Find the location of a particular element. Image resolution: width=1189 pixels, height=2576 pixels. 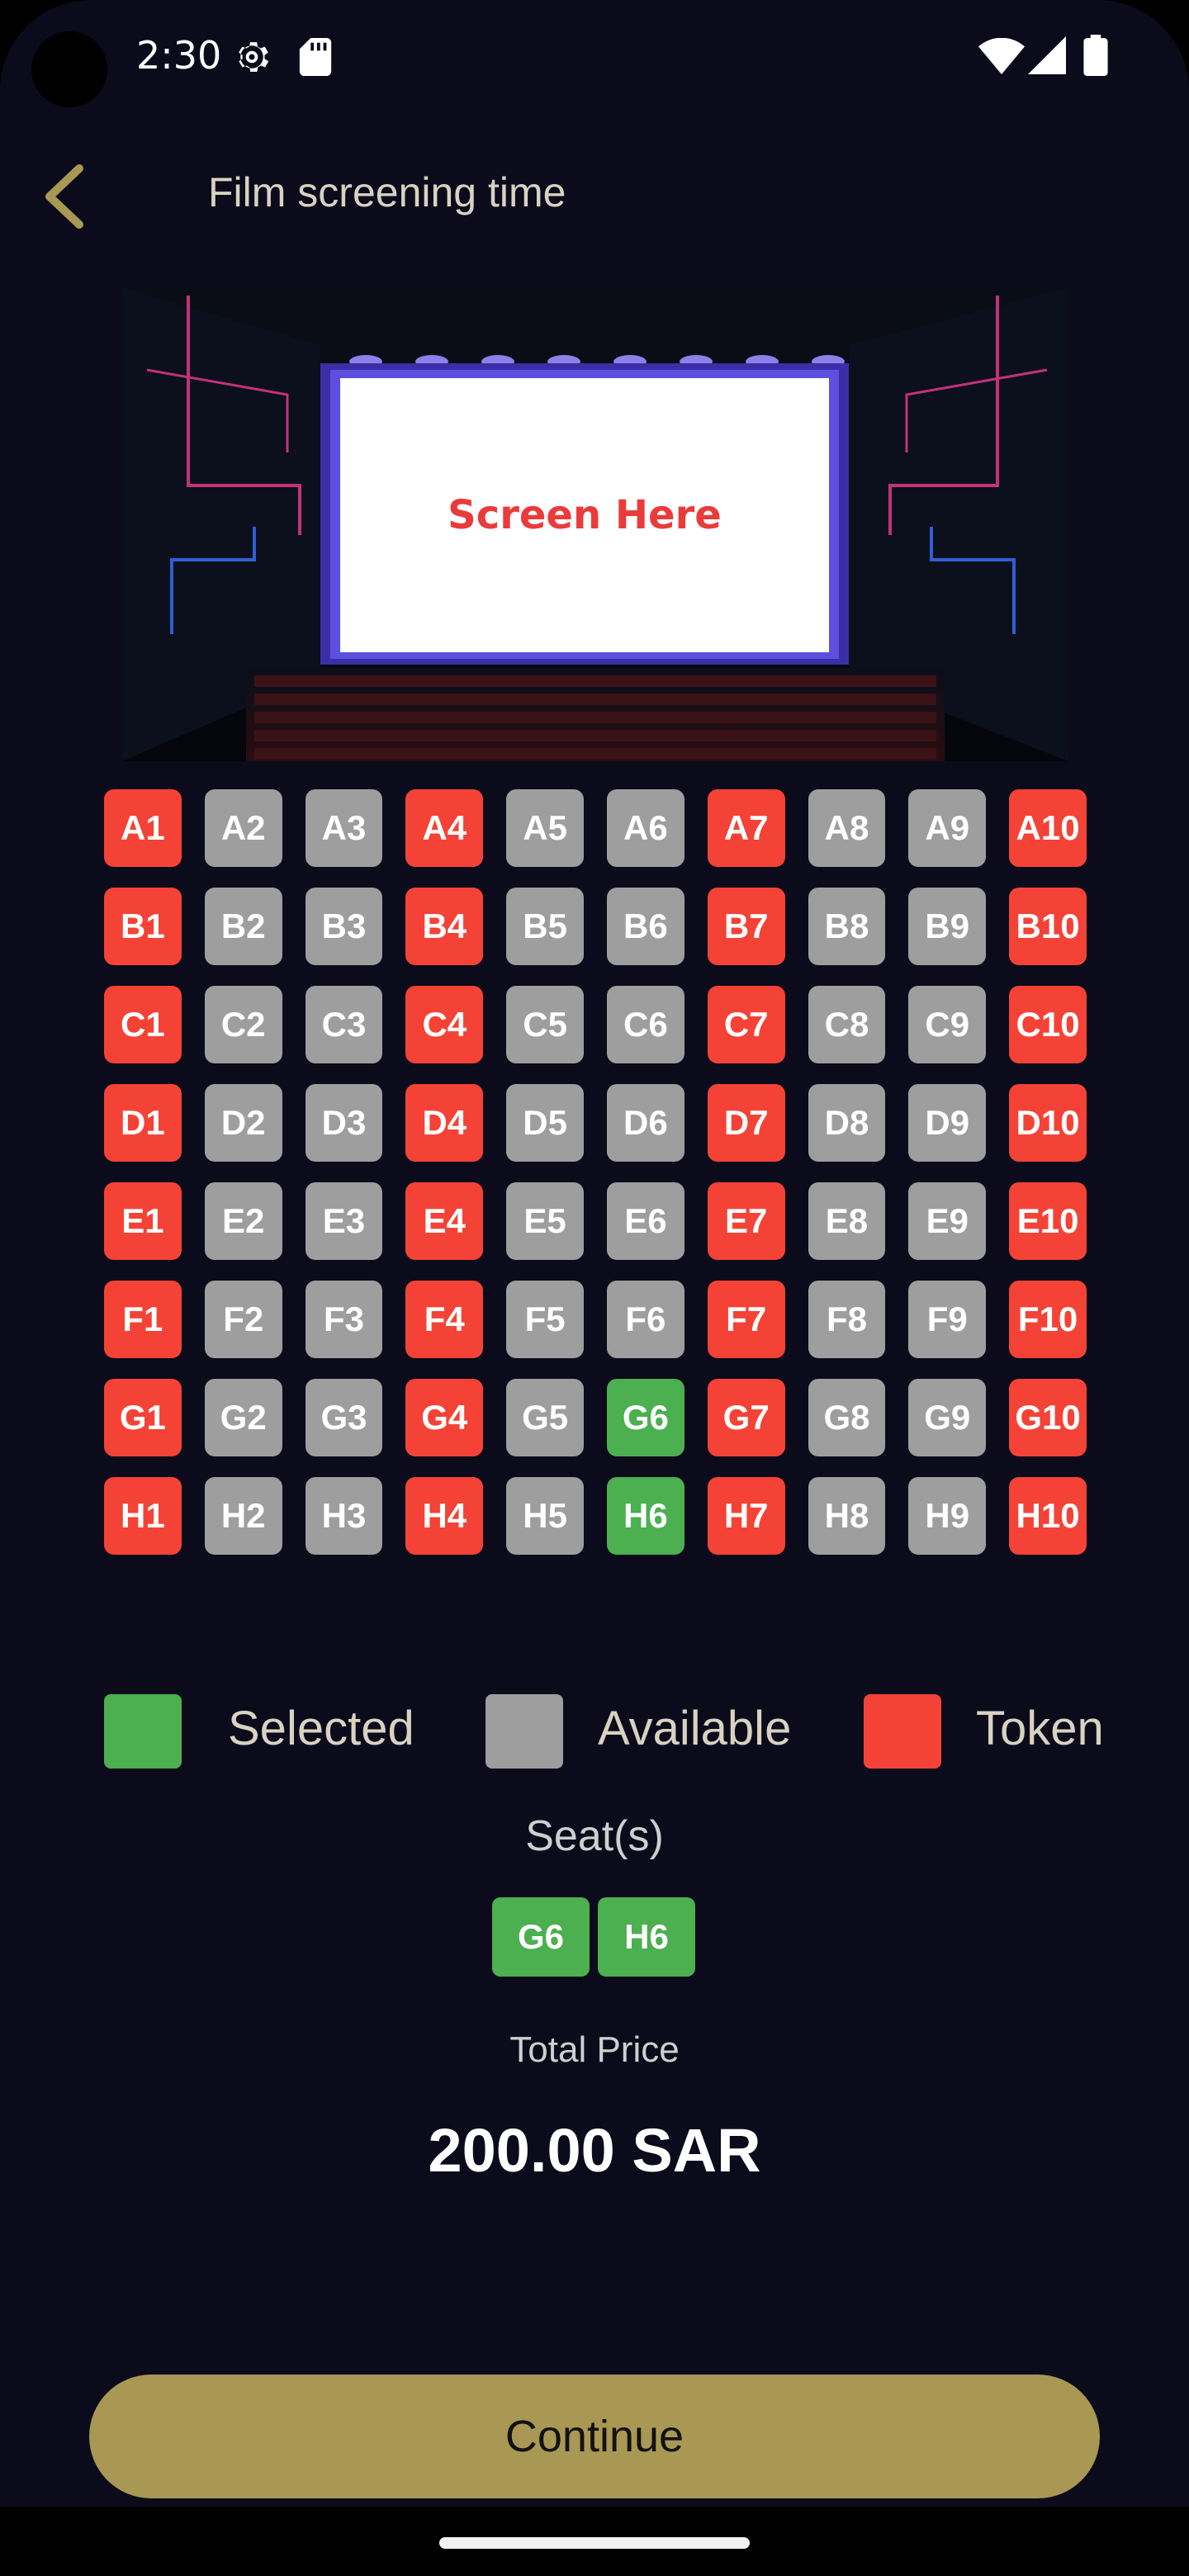

wifi-icon is located at coordinates (1001, 56).